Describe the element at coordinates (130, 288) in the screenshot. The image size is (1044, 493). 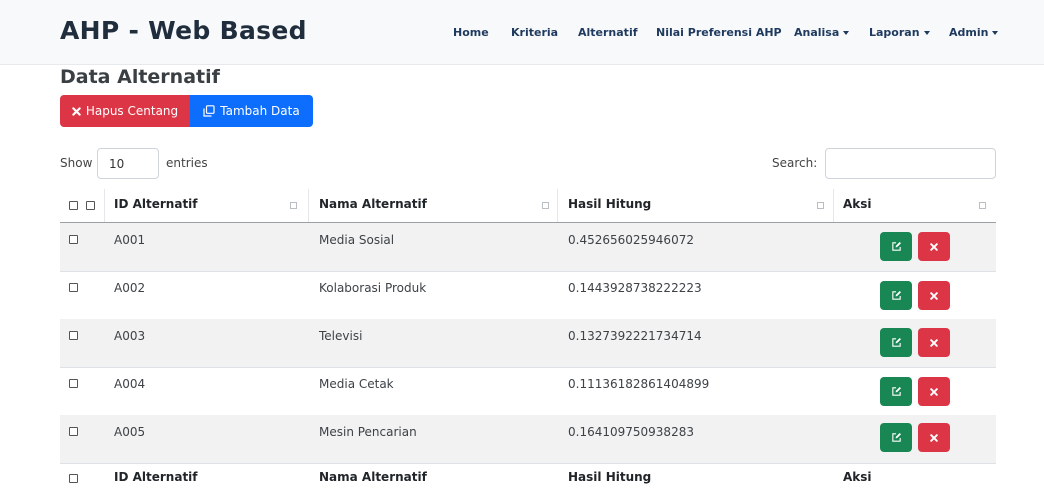
I see `cell-id: A002` at that location.